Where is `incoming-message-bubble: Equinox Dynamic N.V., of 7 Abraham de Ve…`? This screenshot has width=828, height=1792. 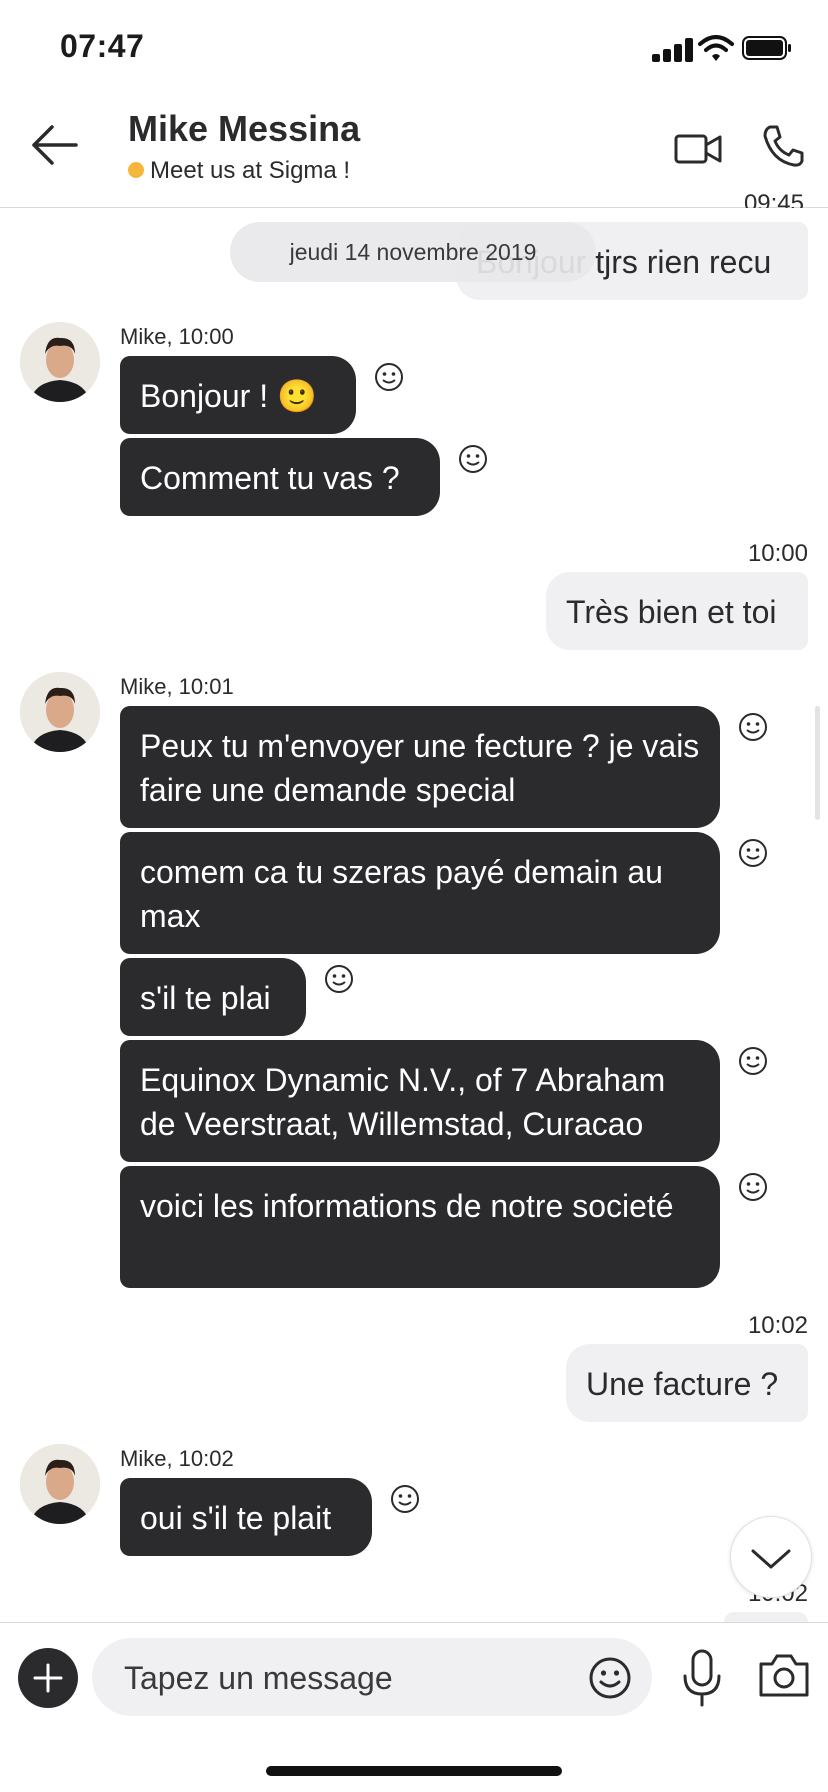
incoming-message-bubble: Equinox Dynamic N.V., of 7 Abraham de Ve… is located at coordinates (420, 1101).